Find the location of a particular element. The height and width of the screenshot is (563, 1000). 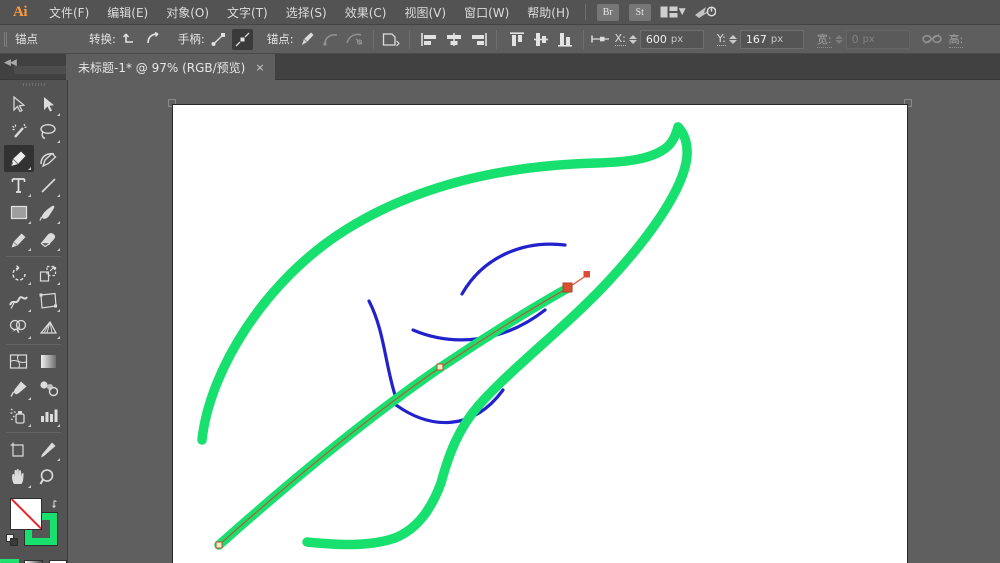

x-stepper is located at coordinates (632, 39).